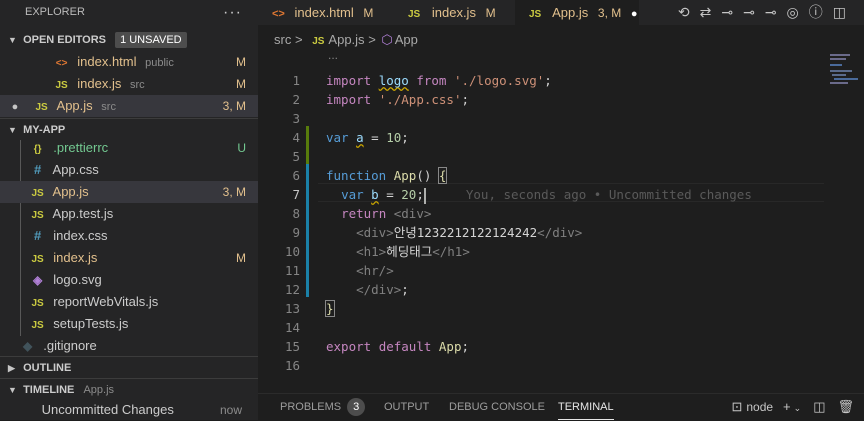 The image size is (864, 421). Describe the element at coordinates (296, 118) in the screenshot. I see `line-number: 3` at that location.